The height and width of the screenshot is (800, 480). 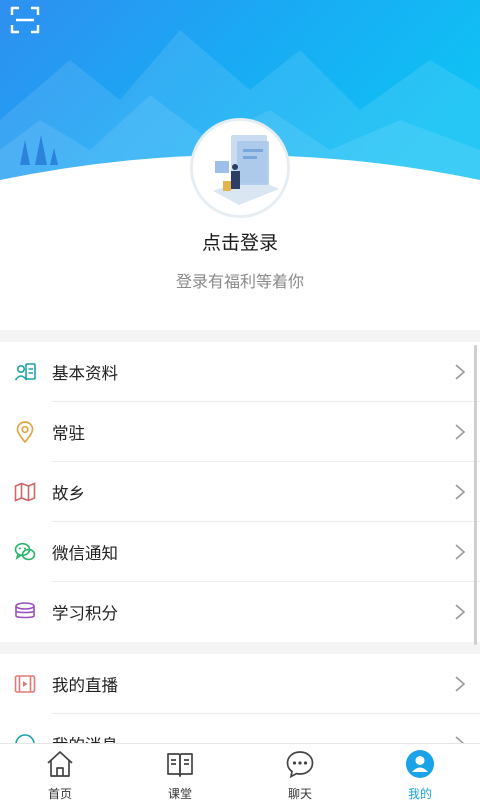 I want to click on tab-home: 首页, so click(x=60, y=772).